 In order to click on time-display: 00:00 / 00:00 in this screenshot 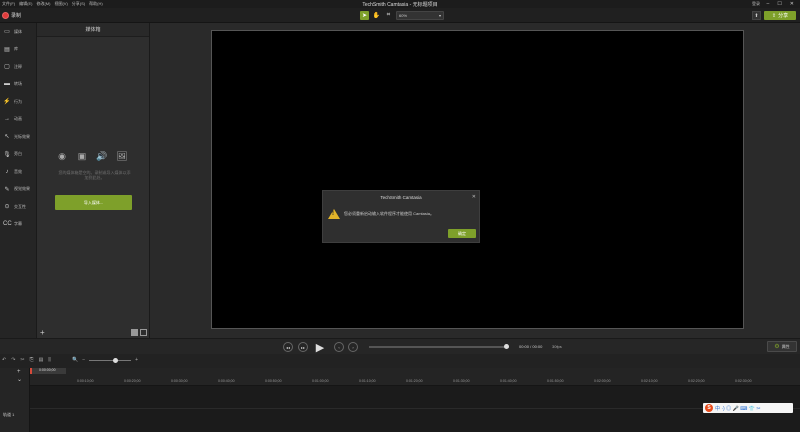, I will do `click(531, 346)`.